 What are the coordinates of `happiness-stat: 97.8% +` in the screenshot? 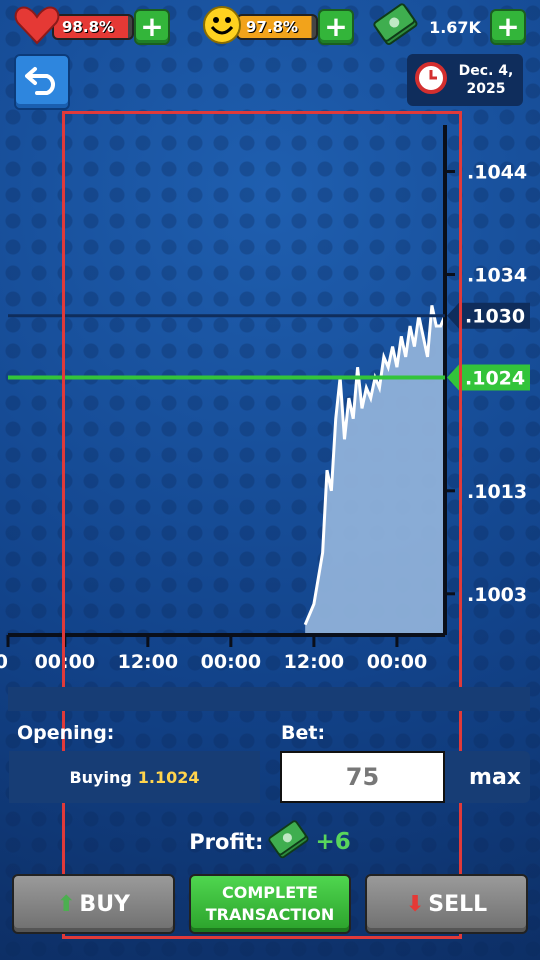 It's located at (278, 25).